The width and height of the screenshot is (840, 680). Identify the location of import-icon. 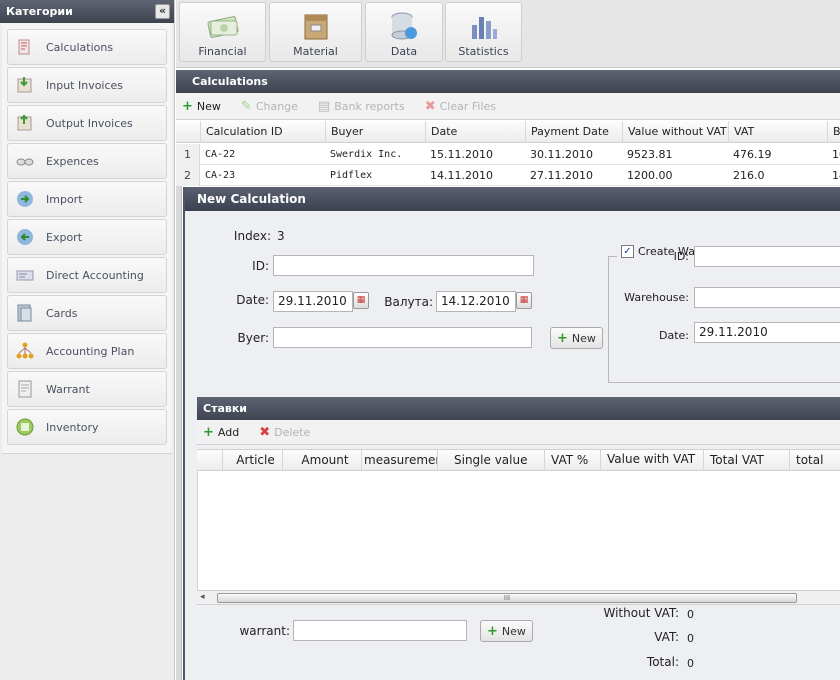
(25, 199).